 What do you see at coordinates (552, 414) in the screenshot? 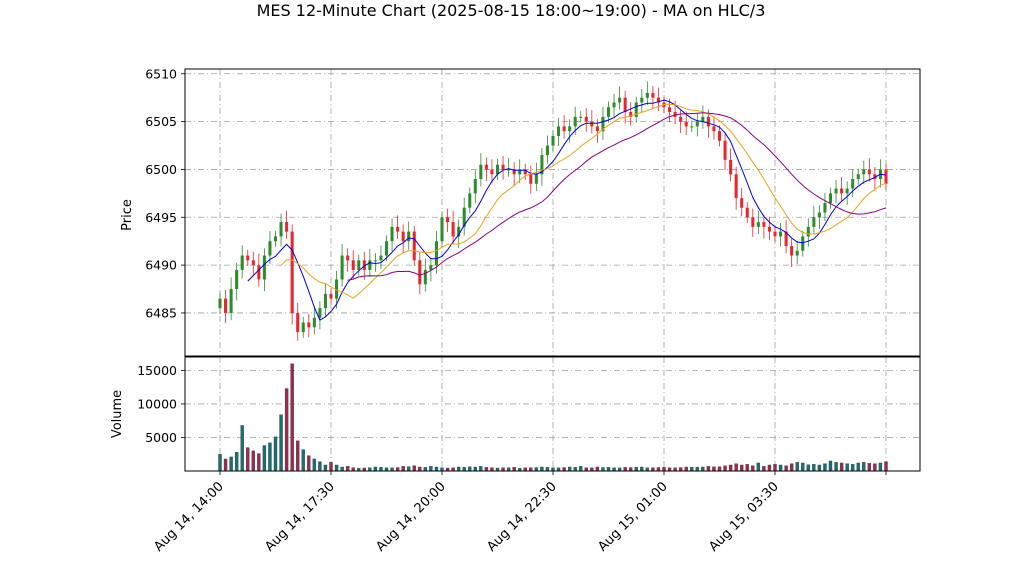
I see `volume-plot-area` at bounding box center [552, 414].